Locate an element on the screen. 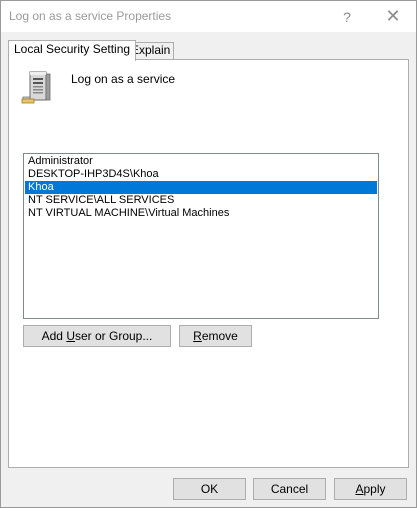 This screenshot has width=417, height=508. ok-button: OK is located at coordinates (209, 489).